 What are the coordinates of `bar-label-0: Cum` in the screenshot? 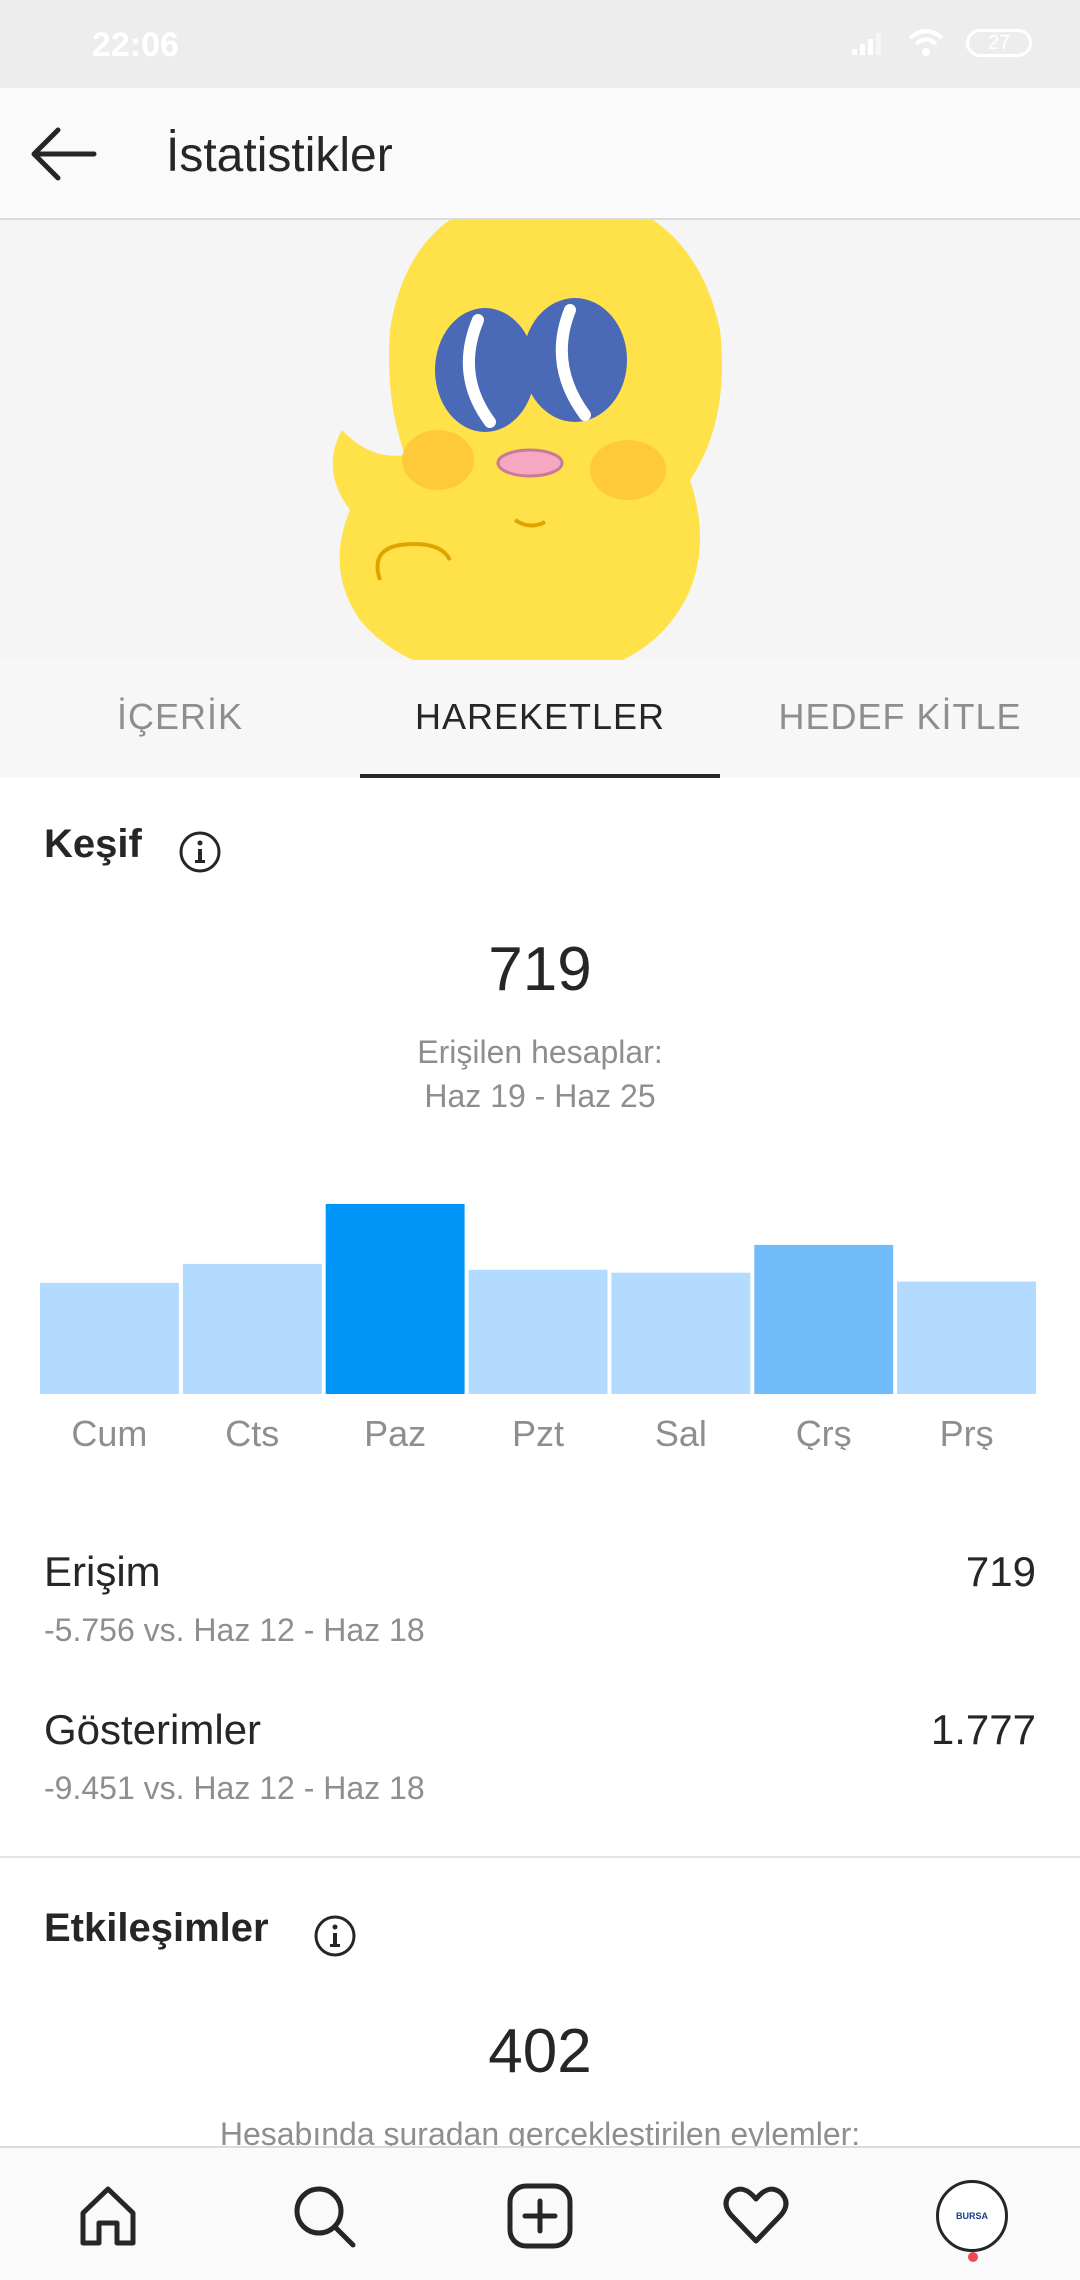 It's located at (109, 1431).